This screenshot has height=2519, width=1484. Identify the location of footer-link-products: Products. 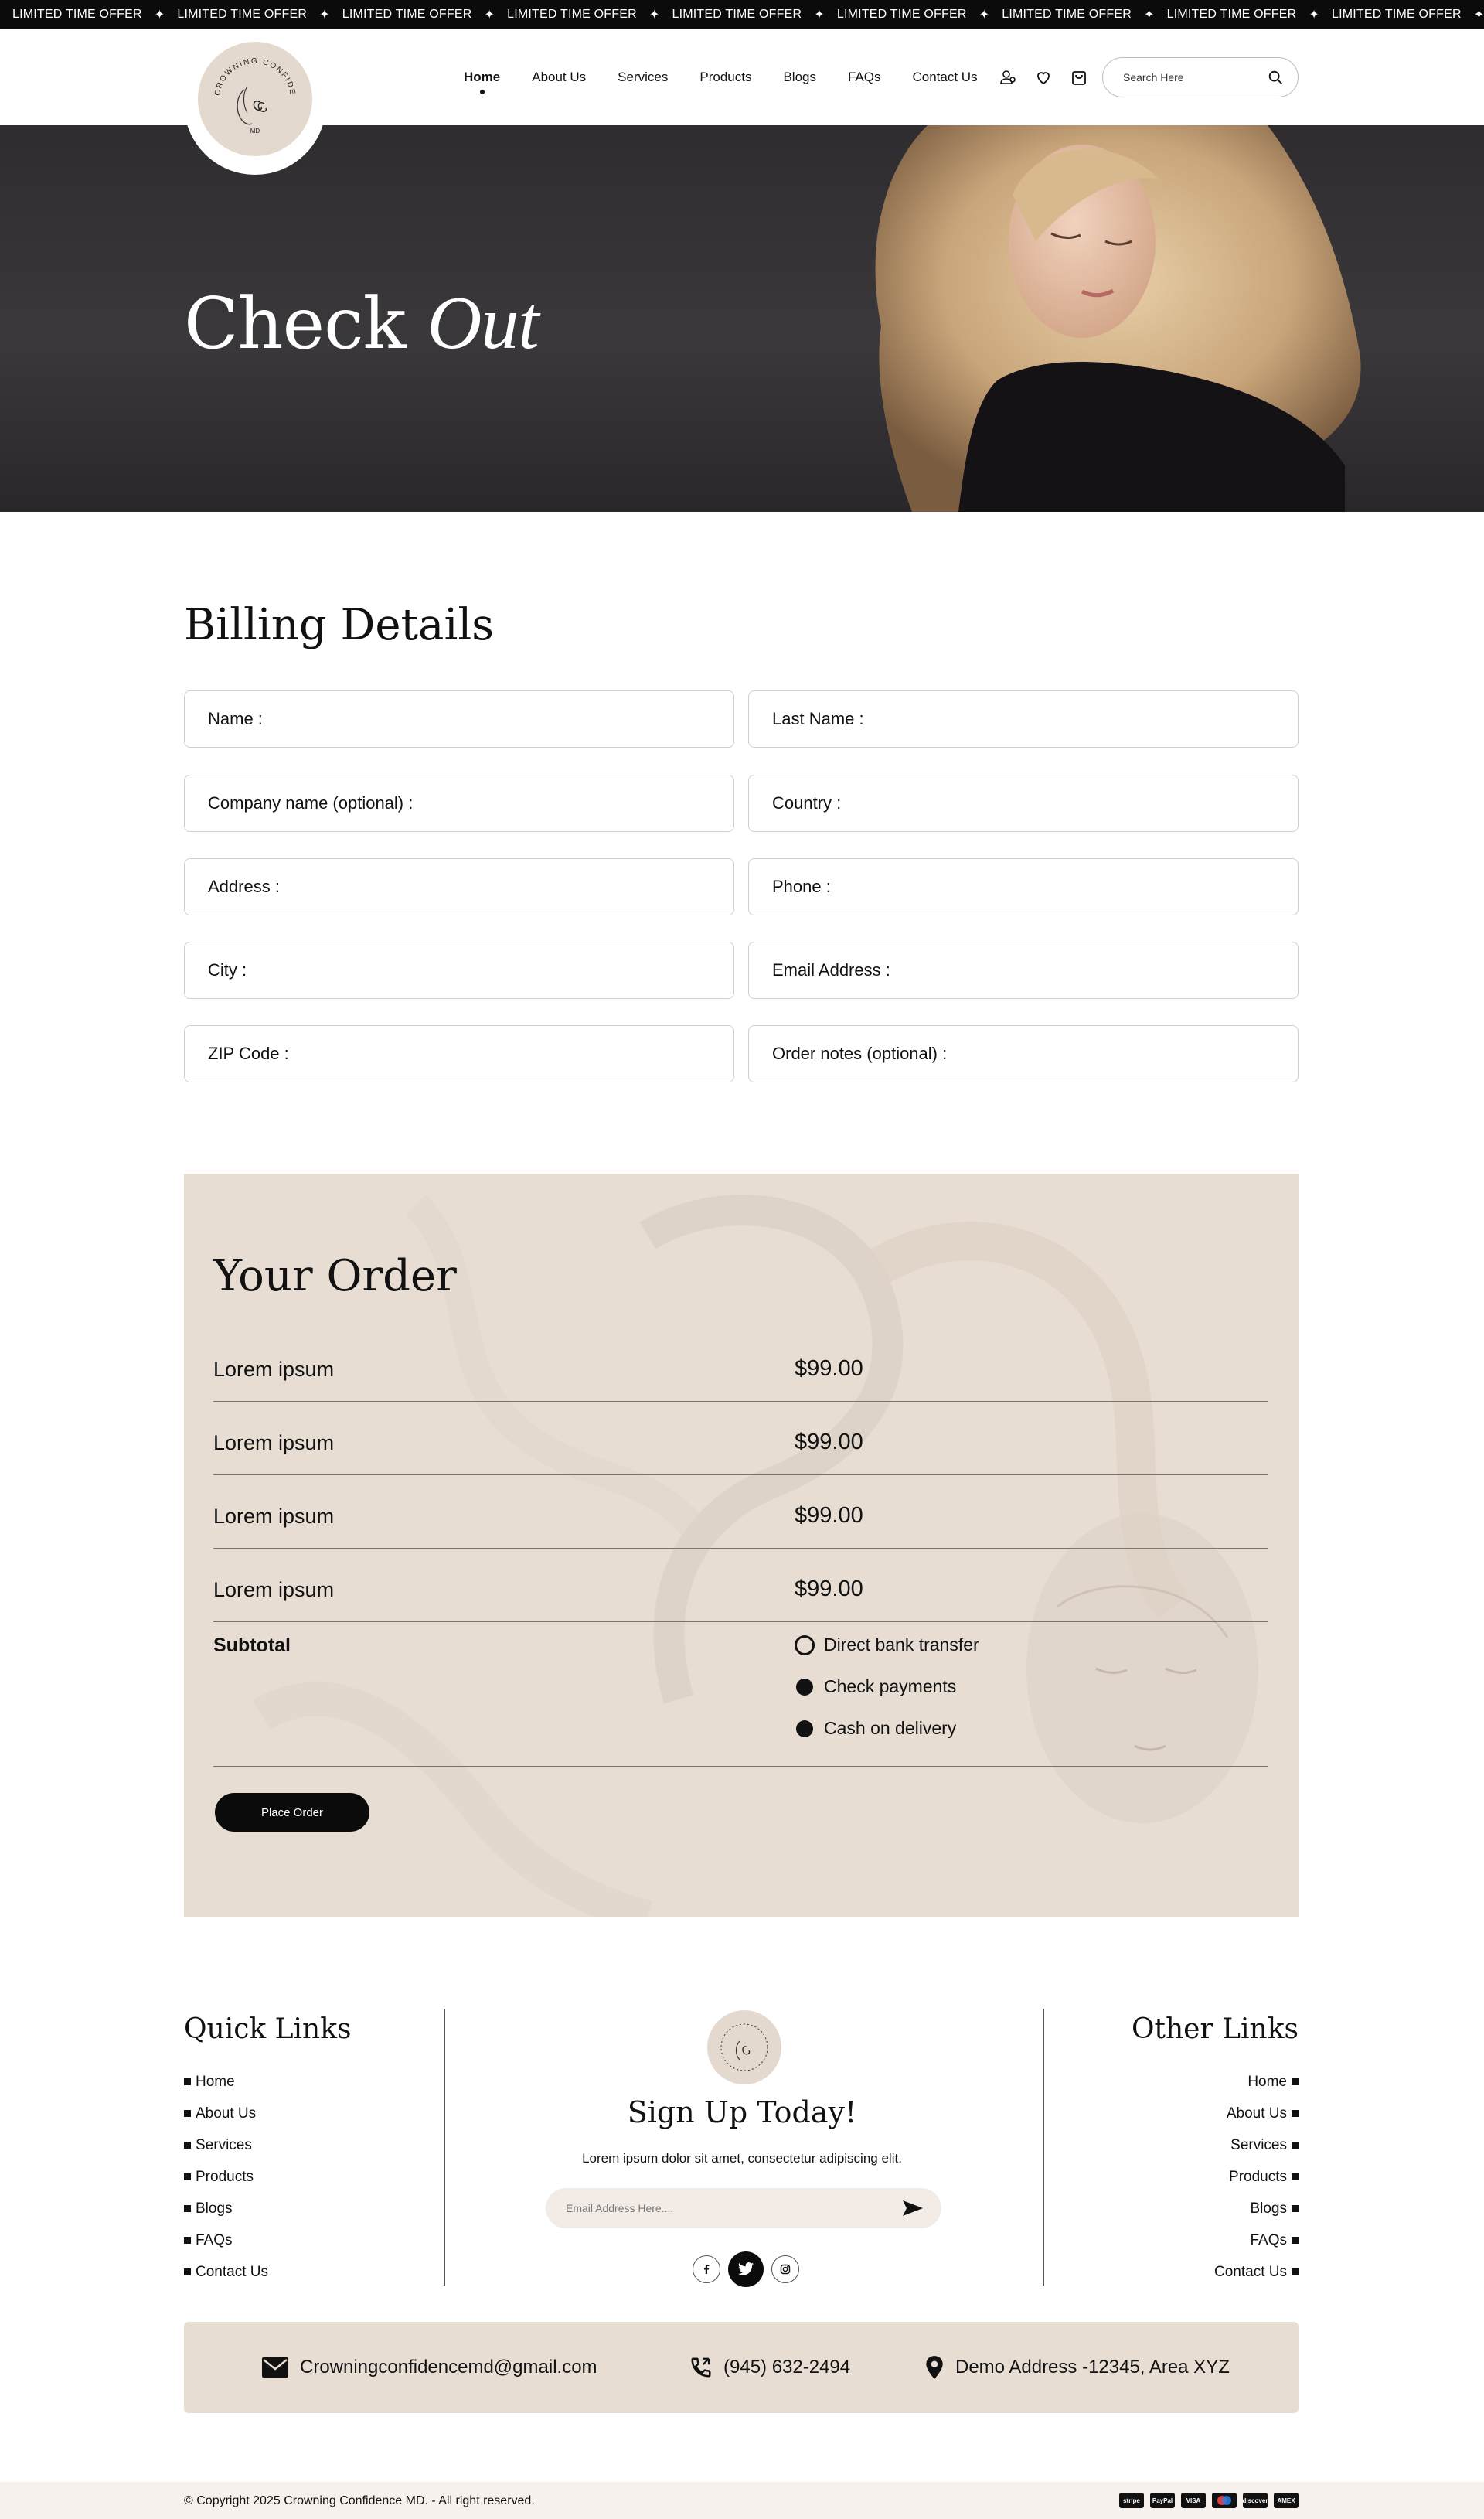
(1256, 2177).